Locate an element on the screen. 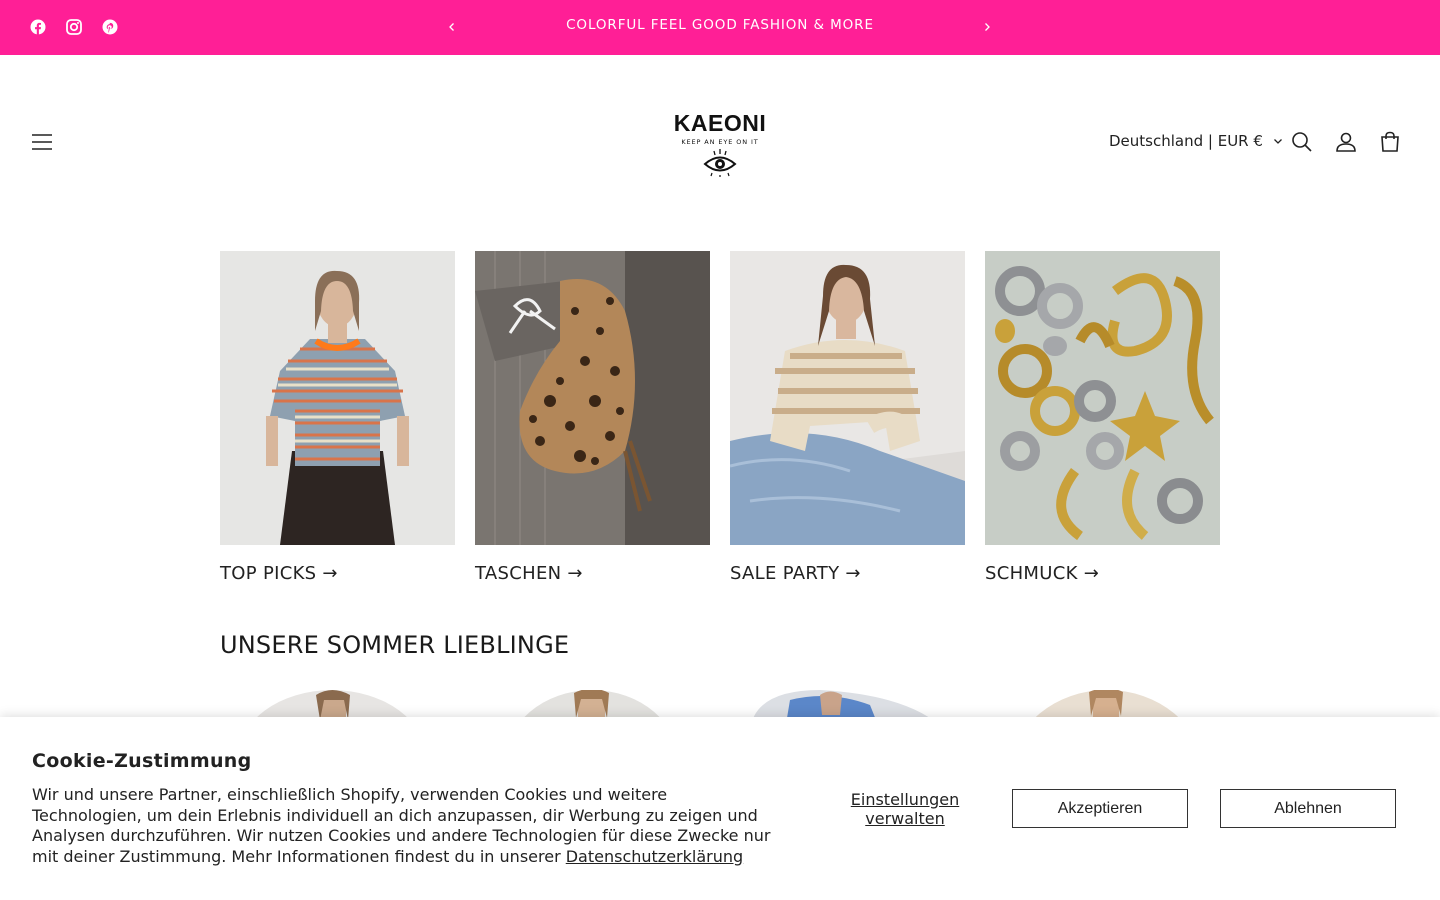 The width and height of the screenshot is (1440, 900). category-label-taschen: TASCHEN → is located at coordinates (592, 573).